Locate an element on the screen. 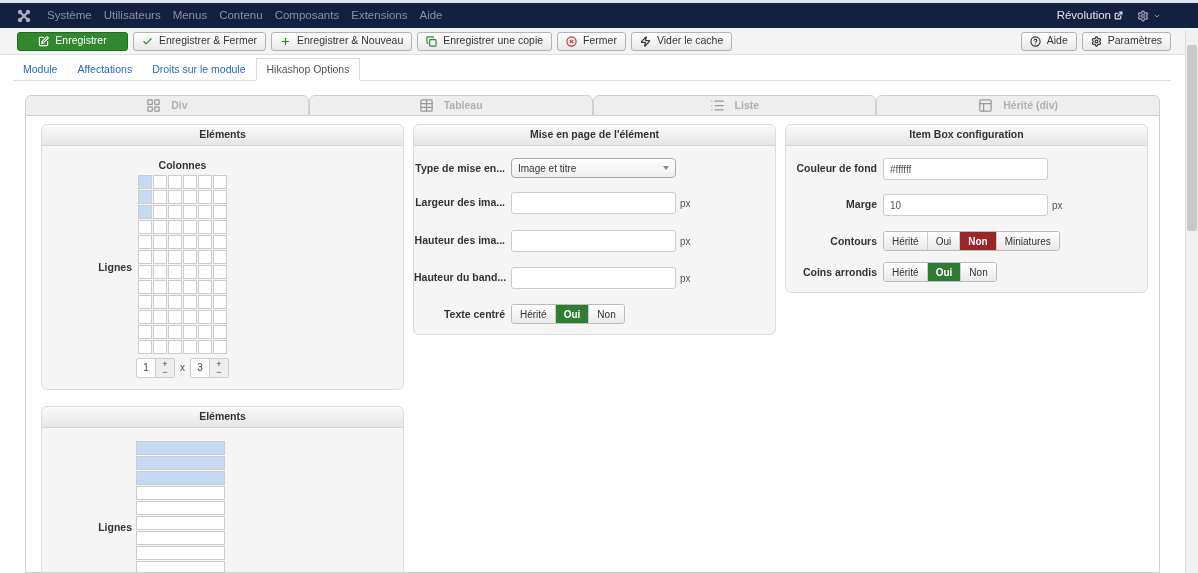  settings-menu is located at coordinates (1149, 15).